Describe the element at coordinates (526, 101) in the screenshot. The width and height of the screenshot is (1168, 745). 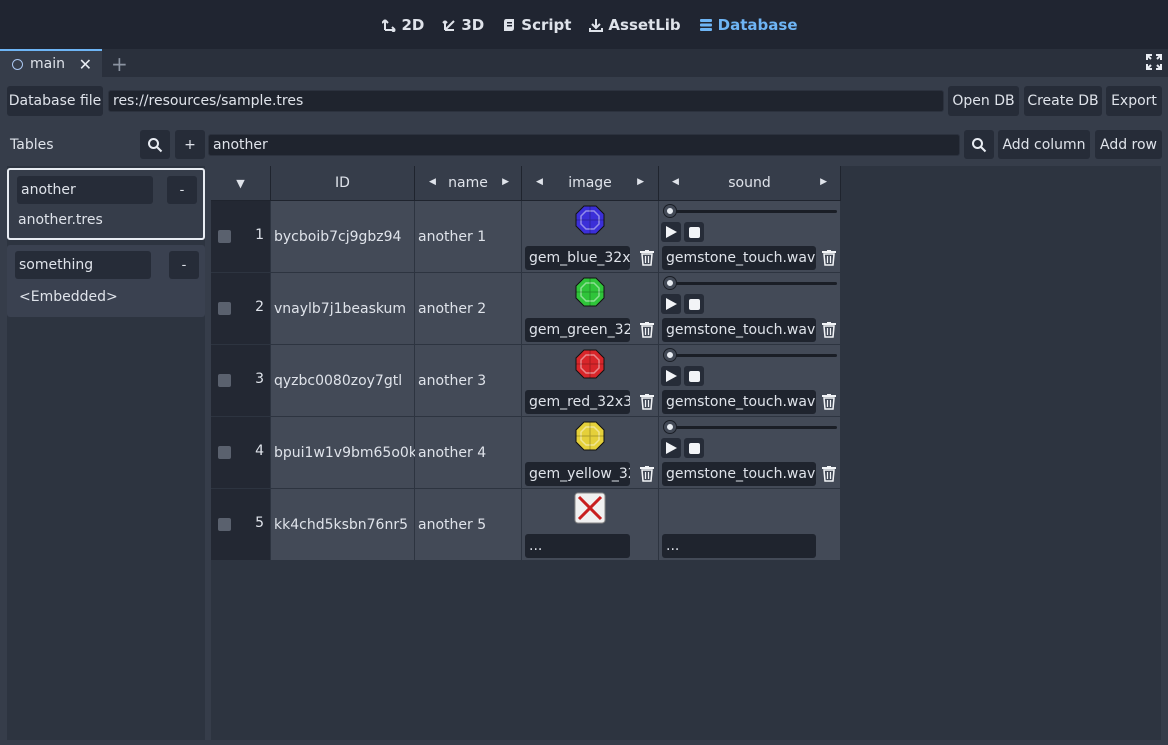
I see `database-path-field: res://resources/sample.tres` at that location.